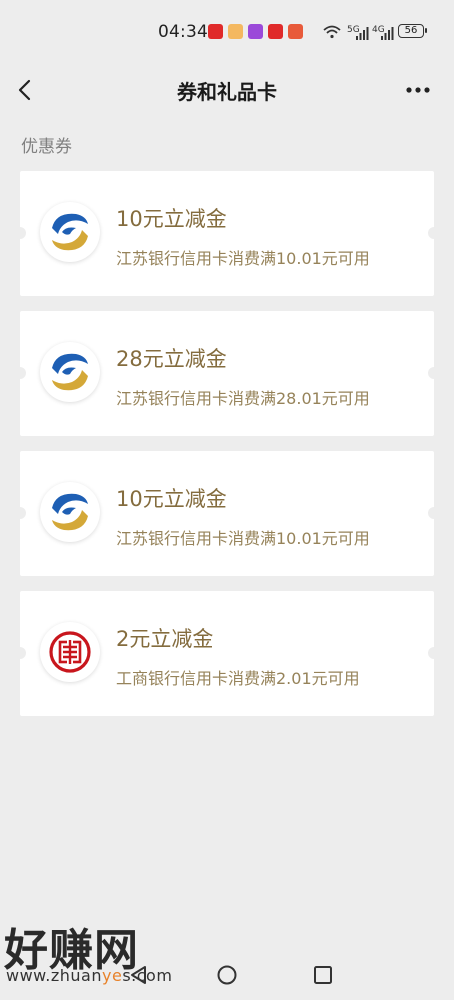 The width and height of the screenshot is (454, 1000). What do you see at coordinates (412, 31) in the screenshot?
I see `battery-icon: 56` at bounding box center [412, 31].